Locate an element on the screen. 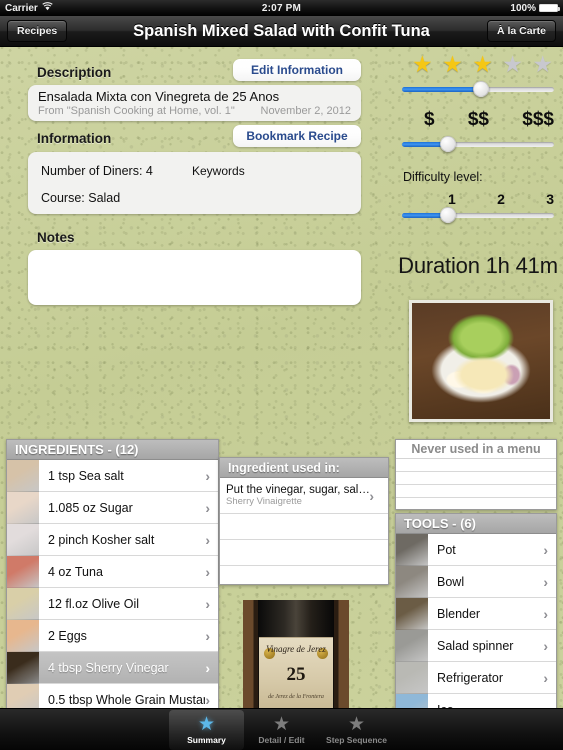 This screenshot has height=750, width=563. difficulty-slider-track is located at coordinates (478, 215).